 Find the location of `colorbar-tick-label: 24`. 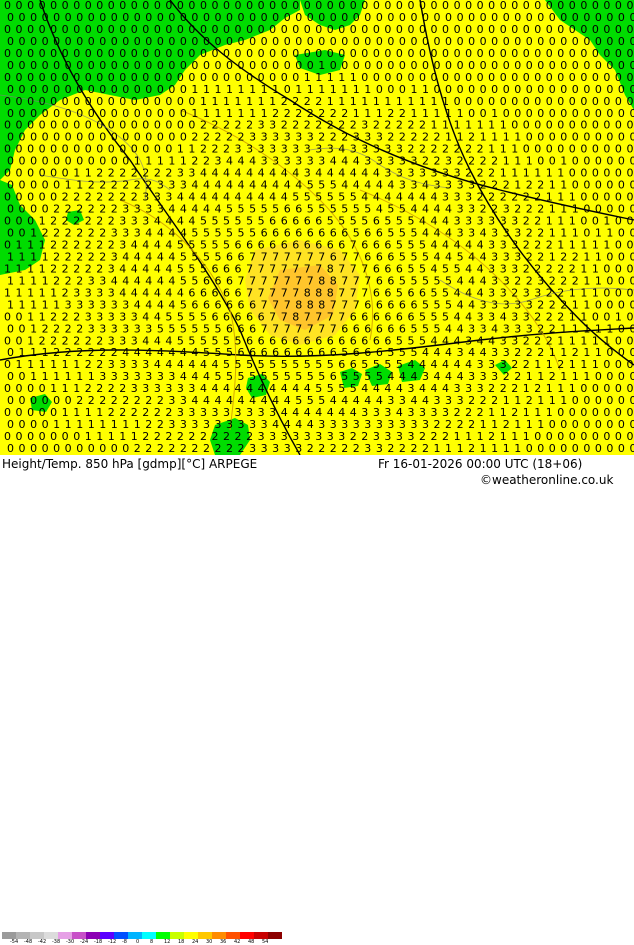

colorbar-tick-label: 24 is located at coordinates (195, 942).